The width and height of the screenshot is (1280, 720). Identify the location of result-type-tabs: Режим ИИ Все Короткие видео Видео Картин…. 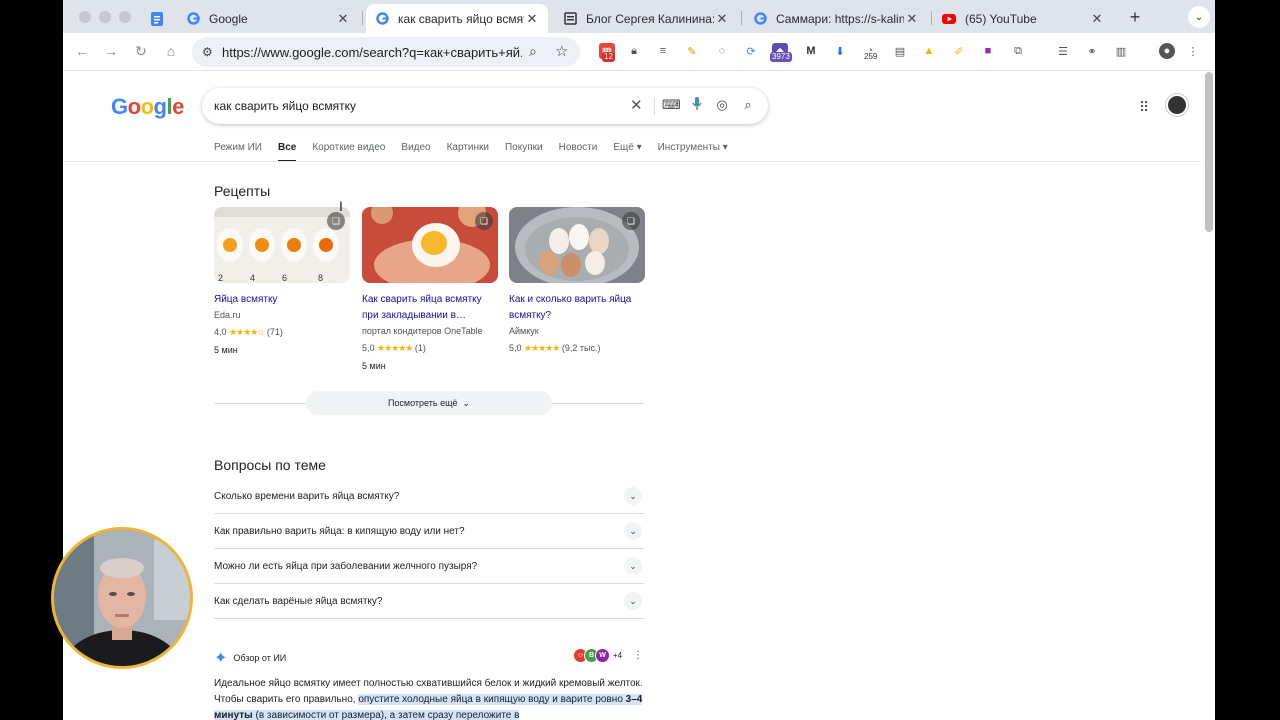
(479, 152).